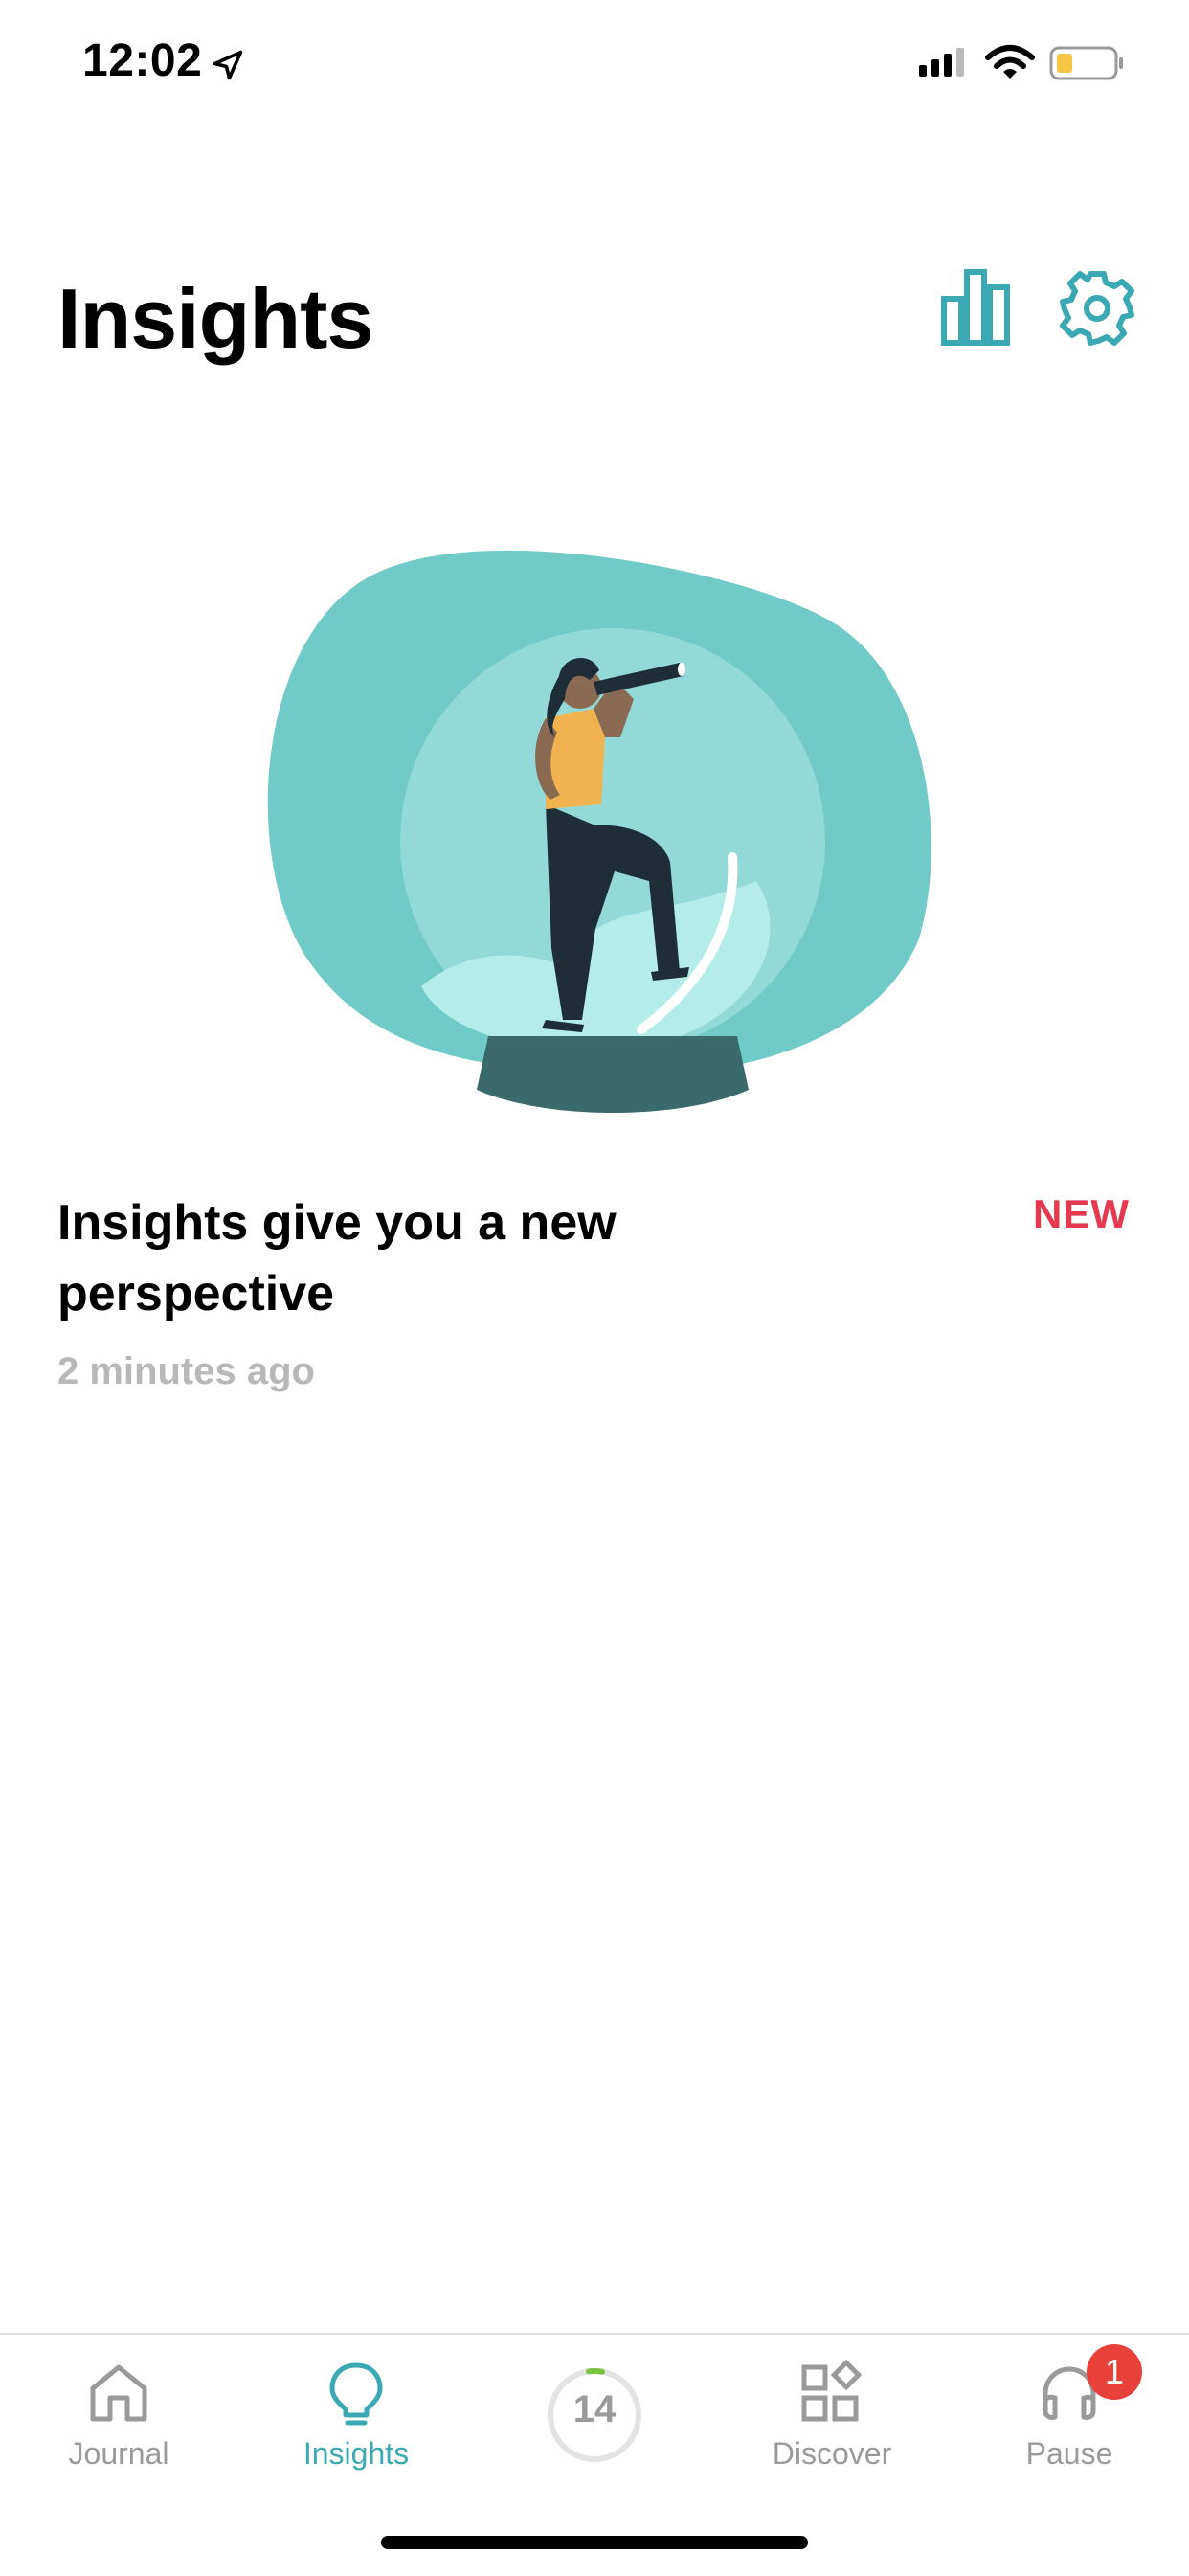 This screenshot has height=2576, width=1189. What do you see at coordinates (832, 2391) in the screenshot?
I see `discover-grid-icon` at bounding box center [832, 2391].